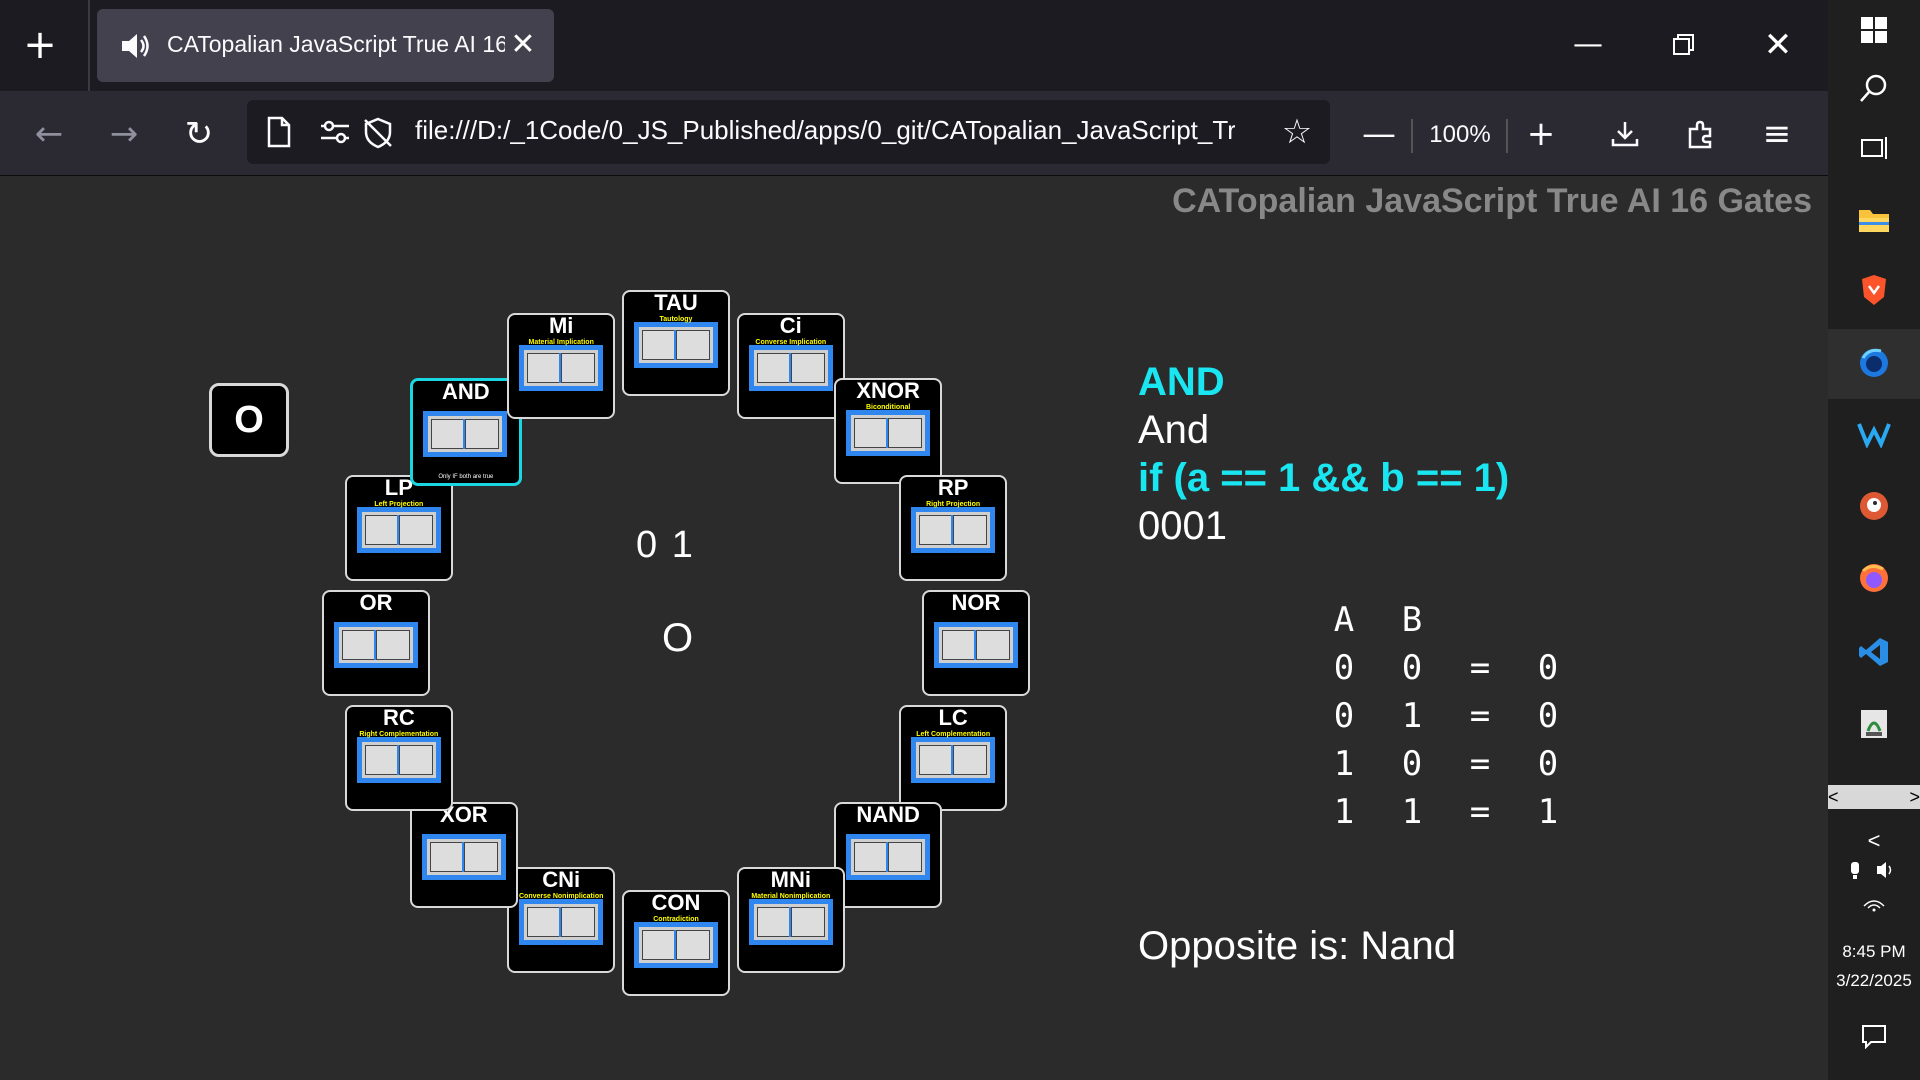 This screenshot has width=1920, height=1080. I want to click on gate-subtitle: Left Projection, so click(399, 505).